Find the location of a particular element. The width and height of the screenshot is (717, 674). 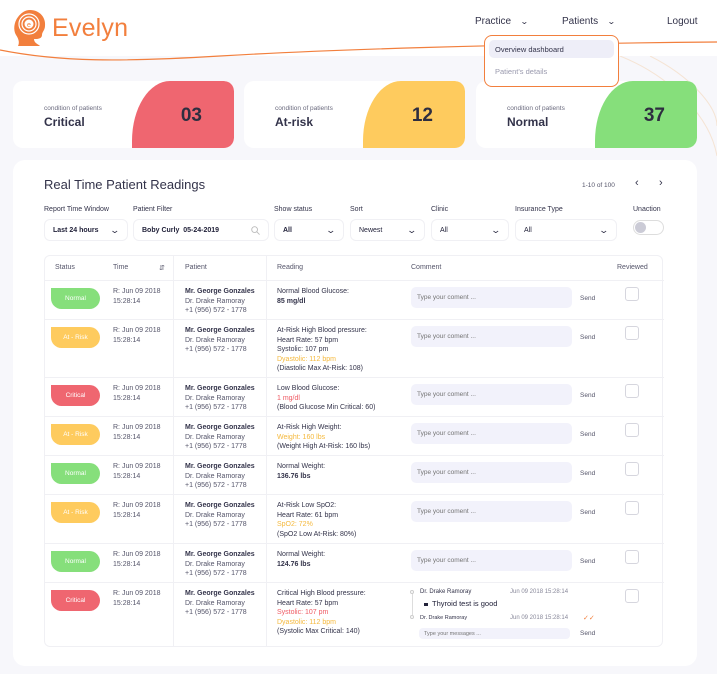

nav-patients: Patients ⌄ is located at coordinates (589, 21).